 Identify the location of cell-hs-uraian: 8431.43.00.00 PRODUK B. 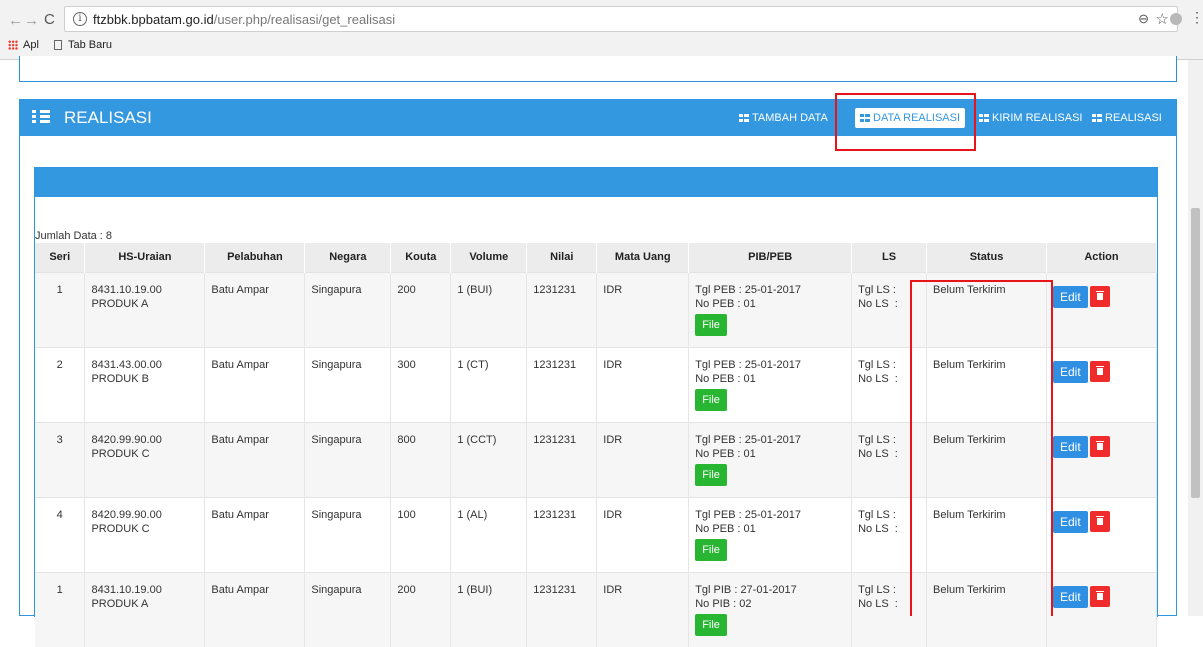
(145, 384).